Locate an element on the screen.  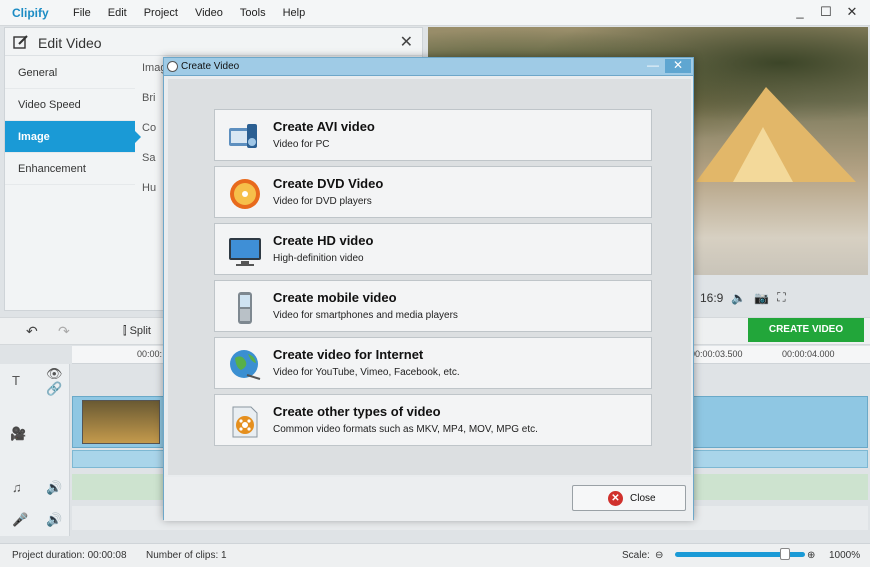
option-title: Create mobile video is located at coordinates (335, 297).